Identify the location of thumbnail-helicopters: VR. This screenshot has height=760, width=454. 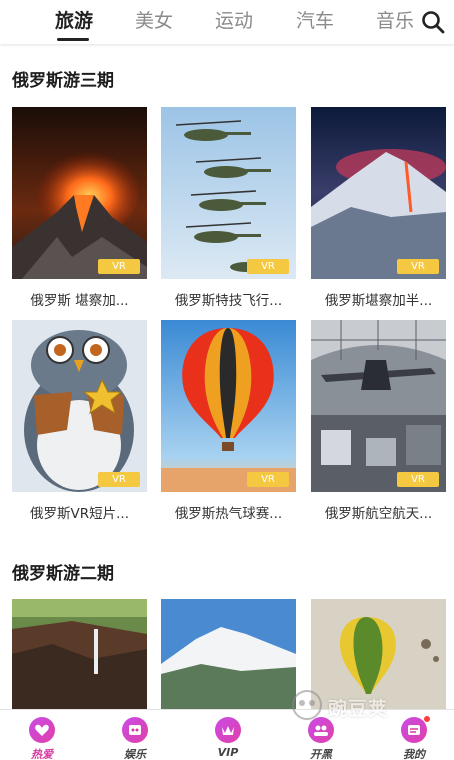
(228, 193).